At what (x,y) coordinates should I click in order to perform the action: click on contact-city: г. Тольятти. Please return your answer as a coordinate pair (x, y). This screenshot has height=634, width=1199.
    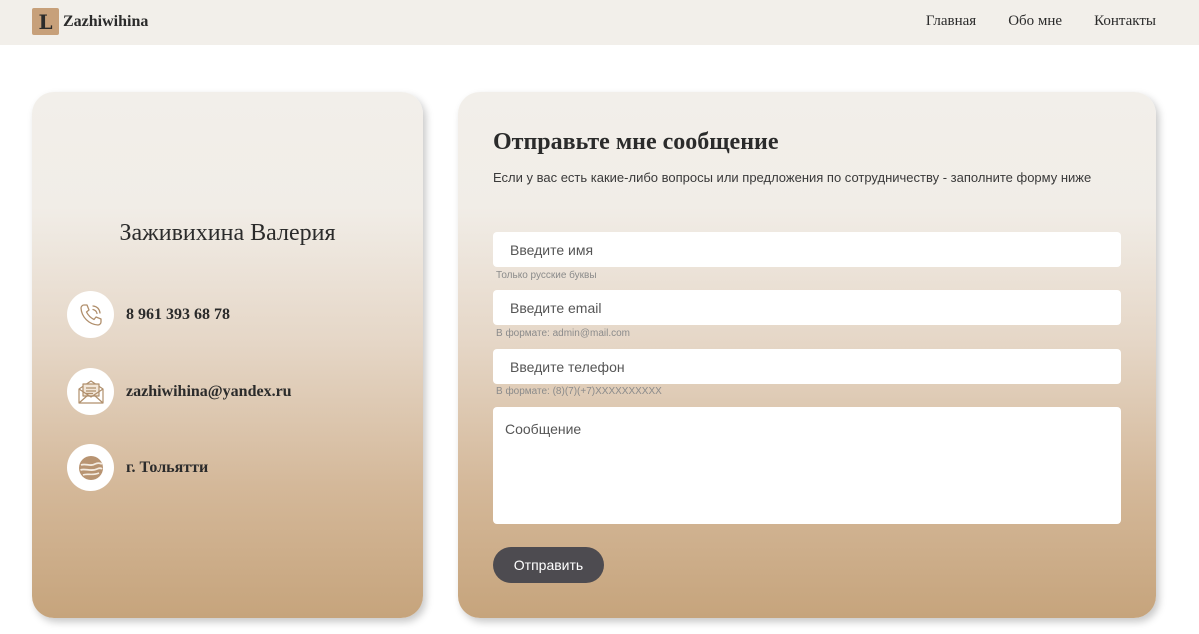
    Looking at the image, I should click on (137, 467).